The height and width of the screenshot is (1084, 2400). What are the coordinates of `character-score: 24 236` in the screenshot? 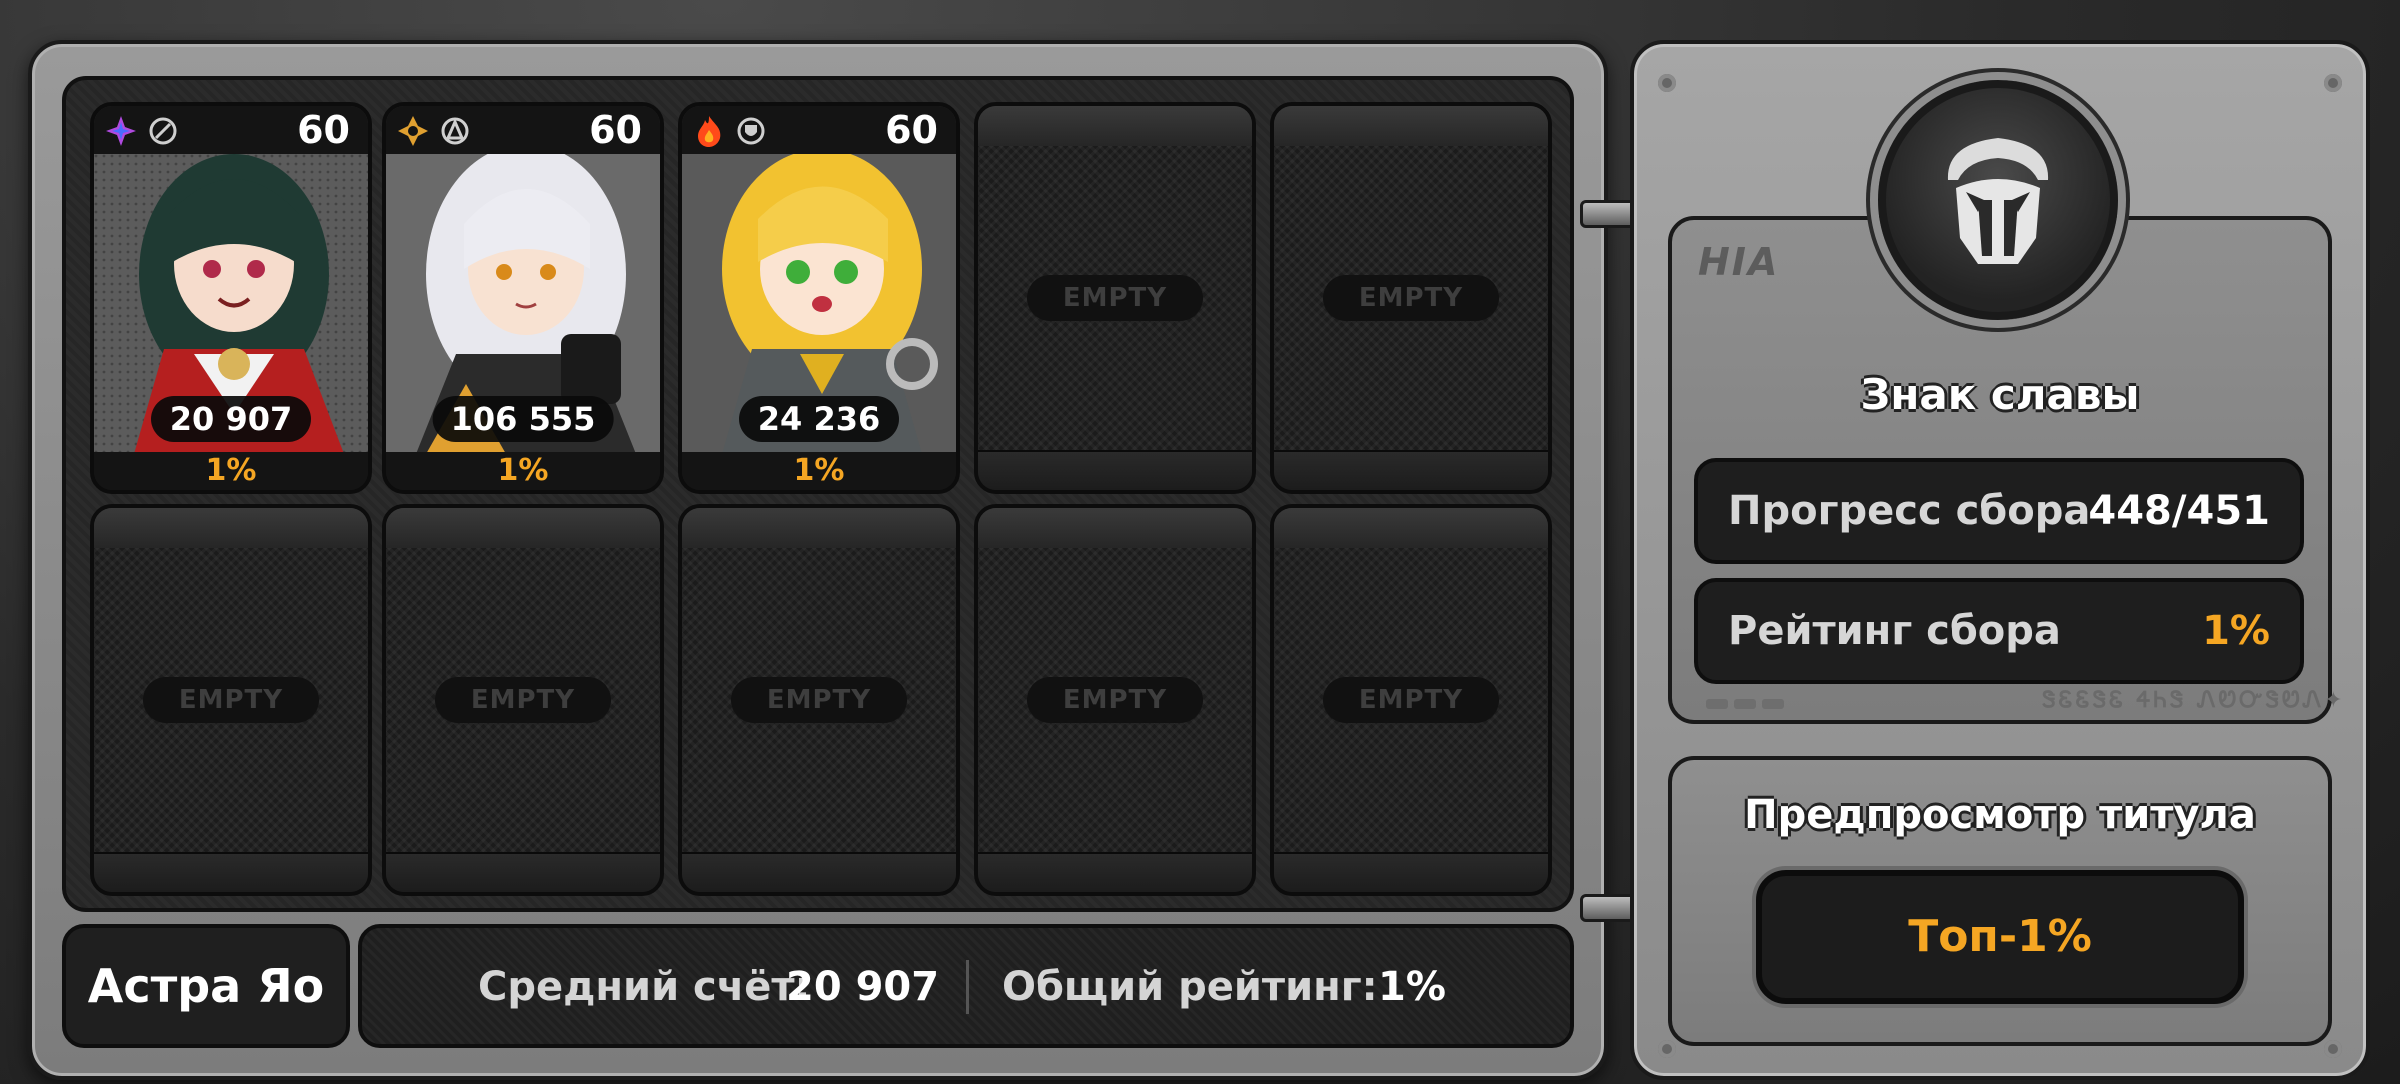 It's located at (819, 419).